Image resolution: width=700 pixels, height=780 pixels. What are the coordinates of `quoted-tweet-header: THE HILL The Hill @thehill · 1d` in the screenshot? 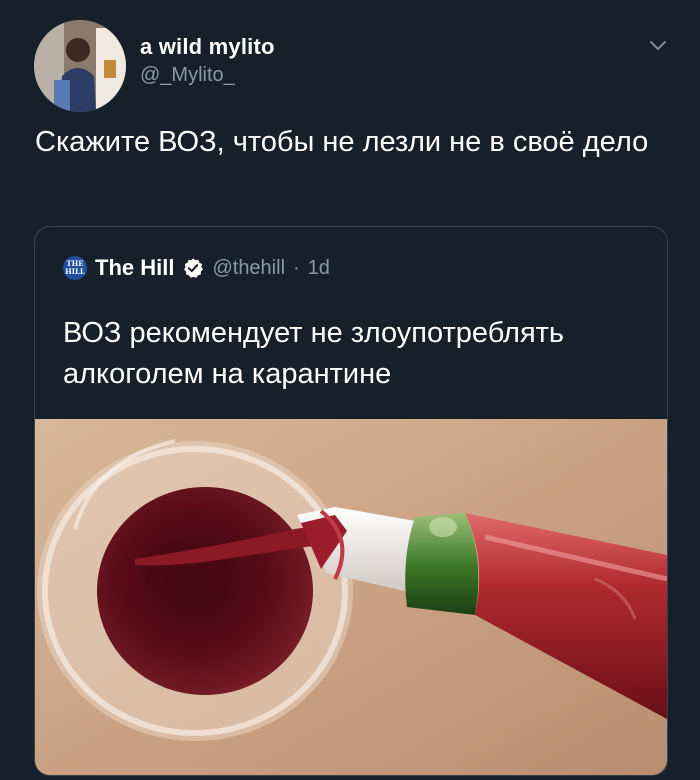 It's located at (196, 268).